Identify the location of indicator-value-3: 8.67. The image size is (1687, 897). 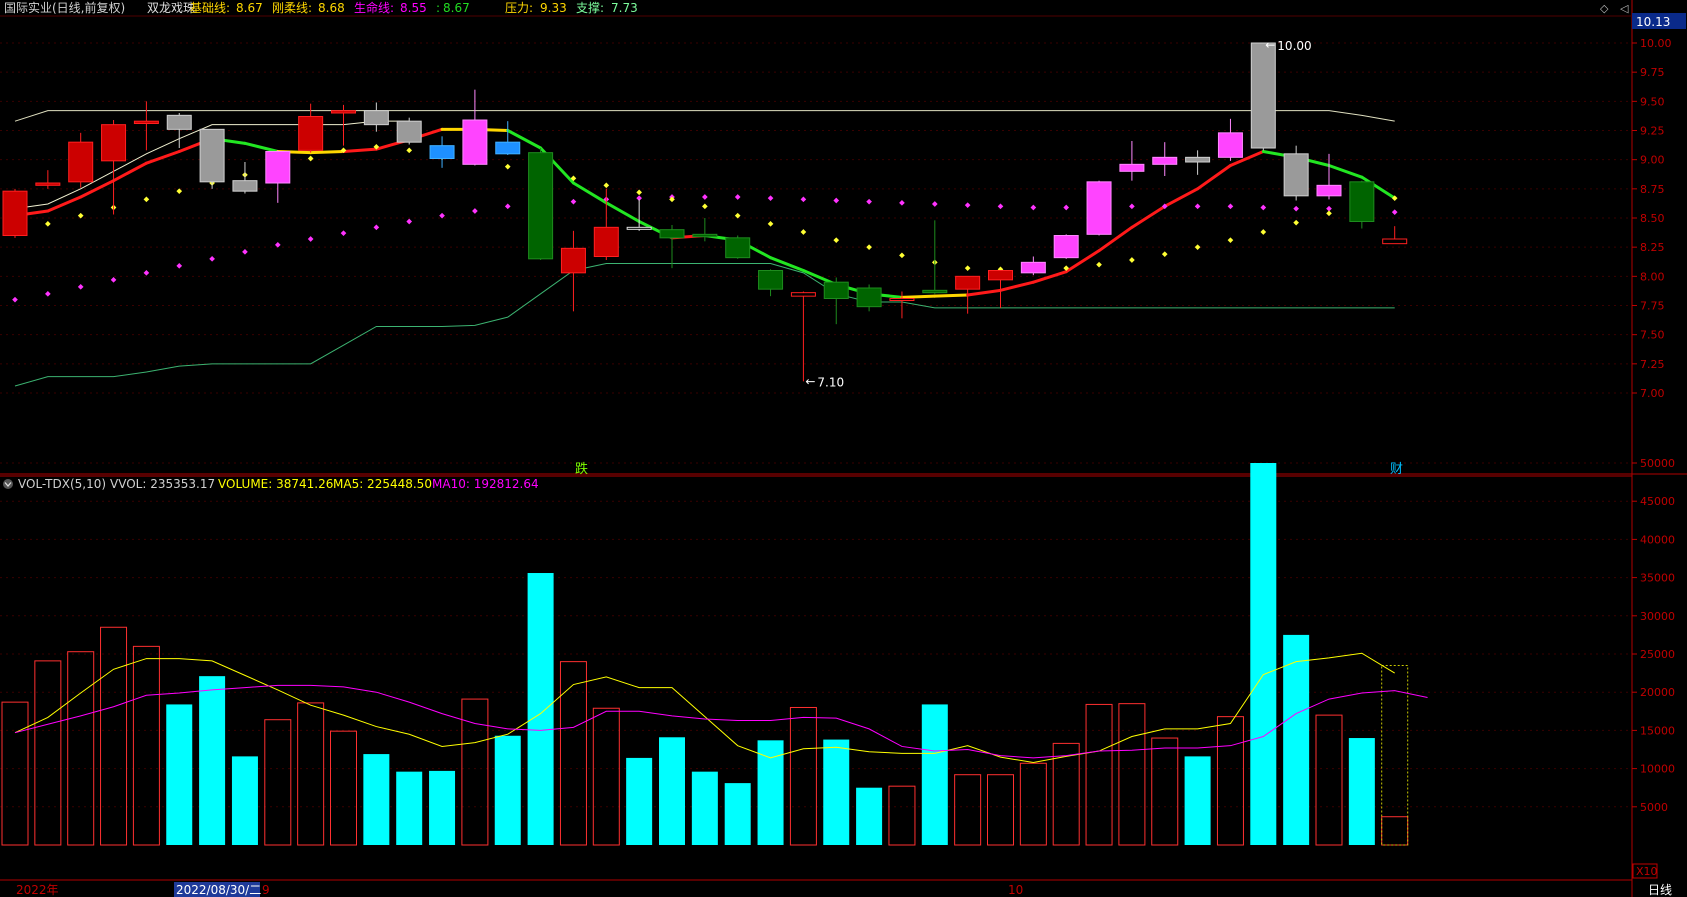
(456, 8).